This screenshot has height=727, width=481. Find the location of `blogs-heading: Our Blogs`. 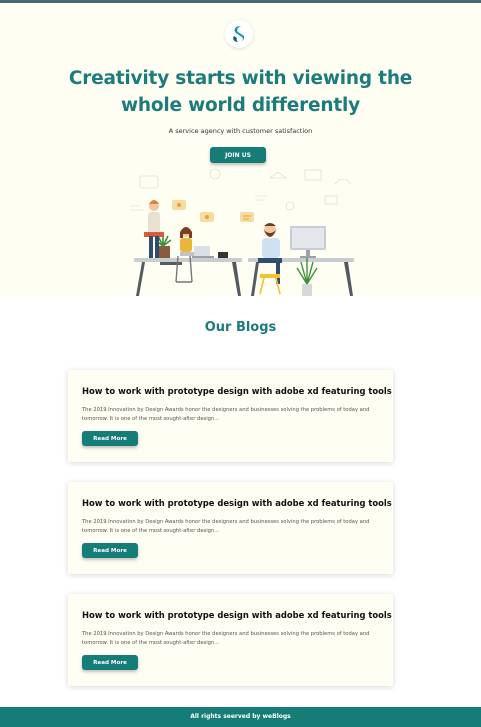

blogs-heading: Our Blogs is located at coordinates (240, 327).